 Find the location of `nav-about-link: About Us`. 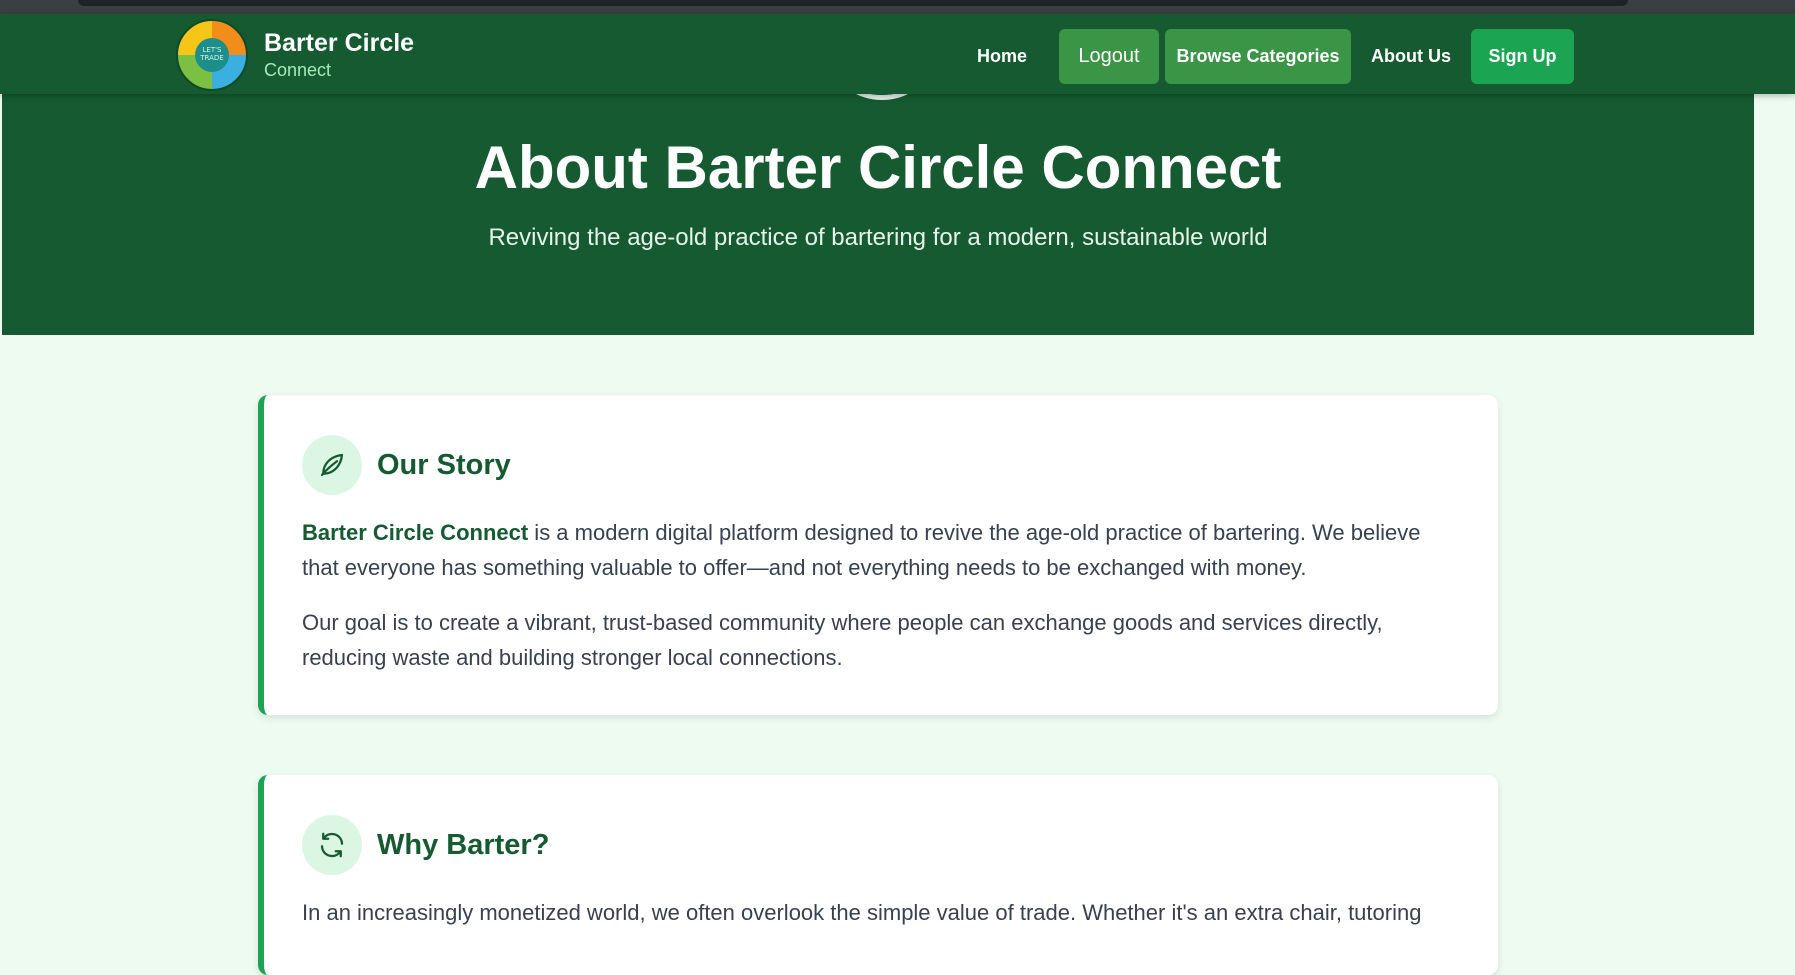

nav-about-link: About Us is located at coordinates (1411, 56).